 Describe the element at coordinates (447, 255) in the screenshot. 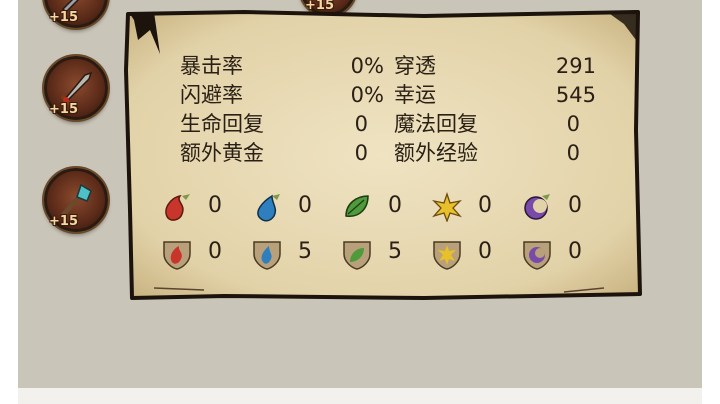

I see `light-defense-icon` at that location.